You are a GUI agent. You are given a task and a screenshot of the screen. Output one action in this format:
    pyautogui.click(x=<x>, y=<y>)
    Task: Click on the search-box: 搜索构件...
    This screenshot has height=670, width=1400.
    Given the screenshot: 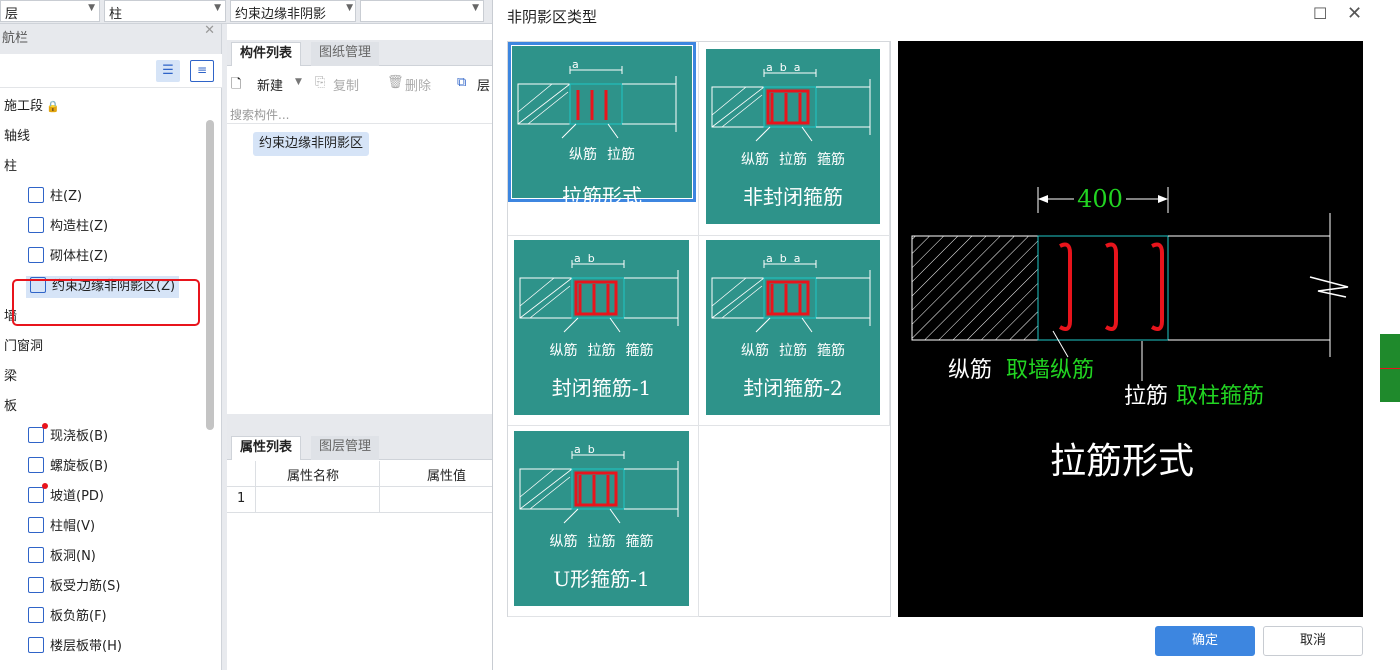 What is the action you would take?
    pyautogui.click(x=359, y=114)
    